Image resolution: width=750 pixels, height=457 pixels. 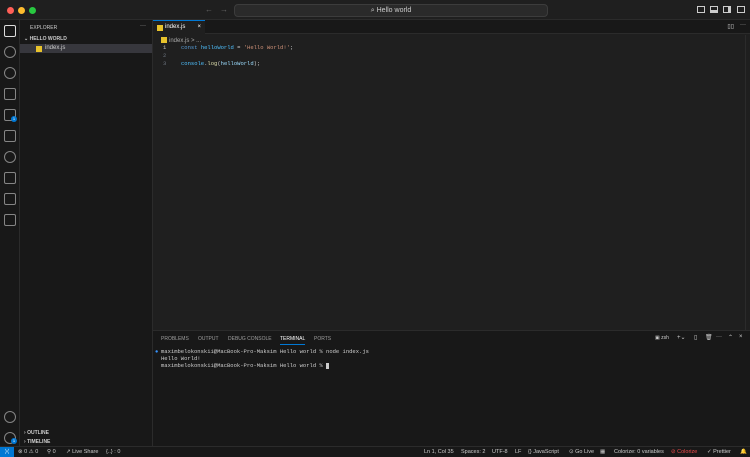 I want to click on go-live-button: ⊙ Go Live, so click(x=581, y=452).